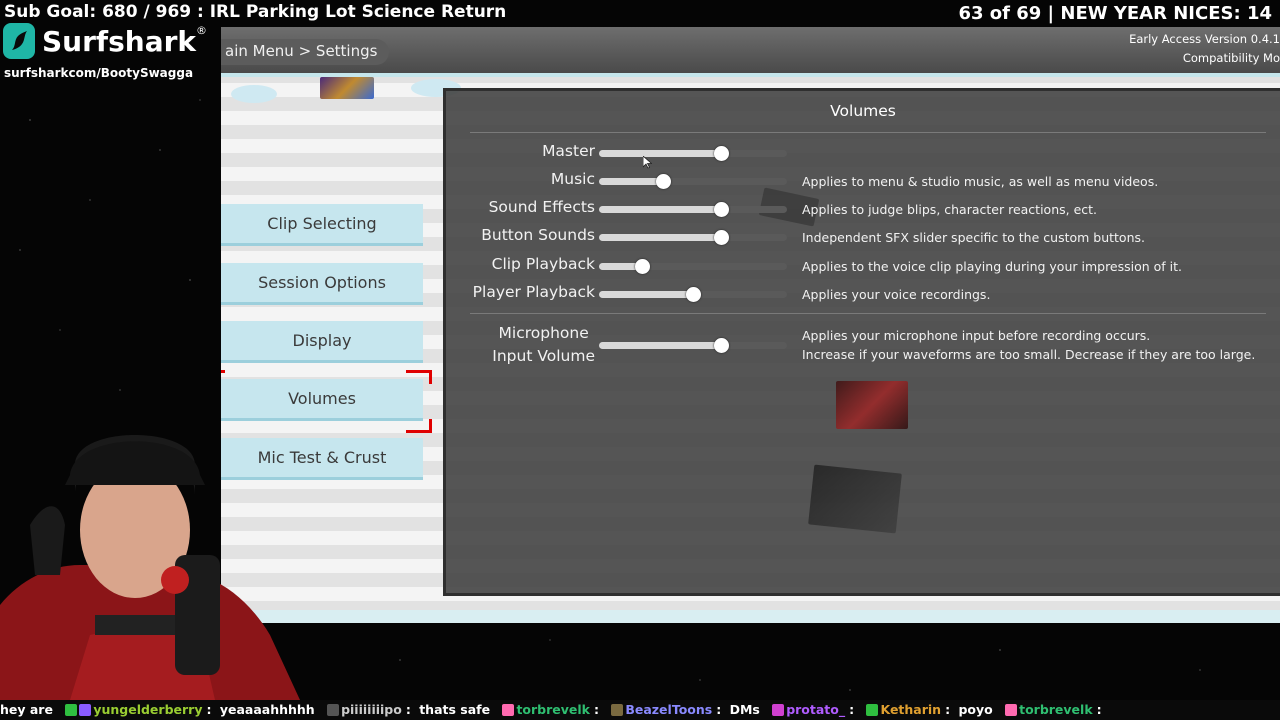 The width and height of the screenshot is (1280, 720). I want to click on panel-title: Volumes, so click(863, 111).